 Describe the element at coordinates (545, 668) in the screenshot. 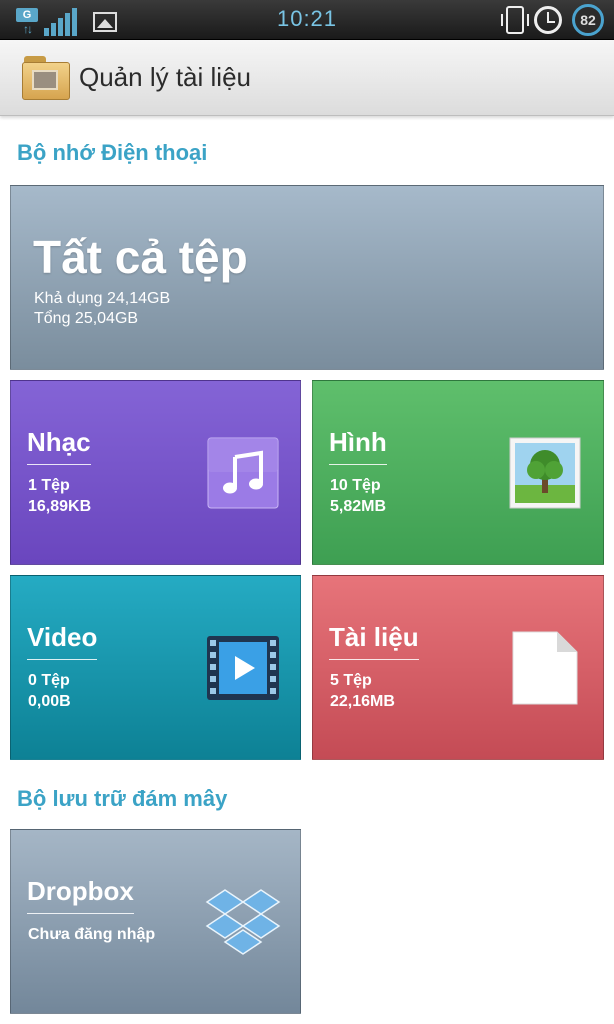

I see `document-icon` at that location.